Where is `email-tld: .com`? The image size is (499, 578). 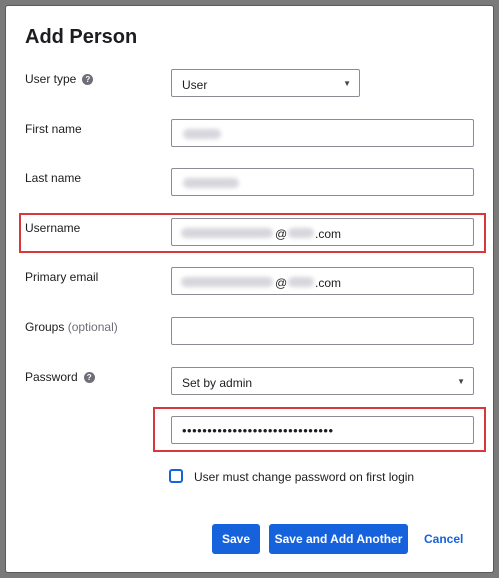 email-tld: .com is located at coordinates (328, 283).